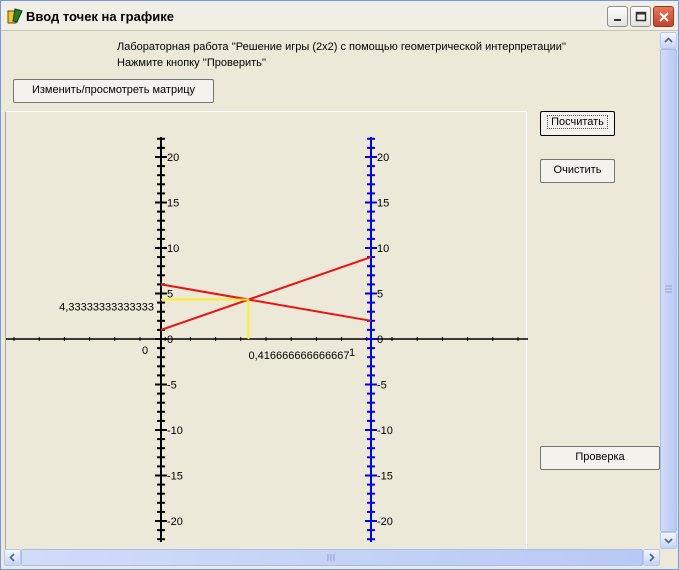 Image resolution: width=679 pixels, height=570 pixels. I want to click on solution-probability-label: 0,416666666666667, so click(299, 356).